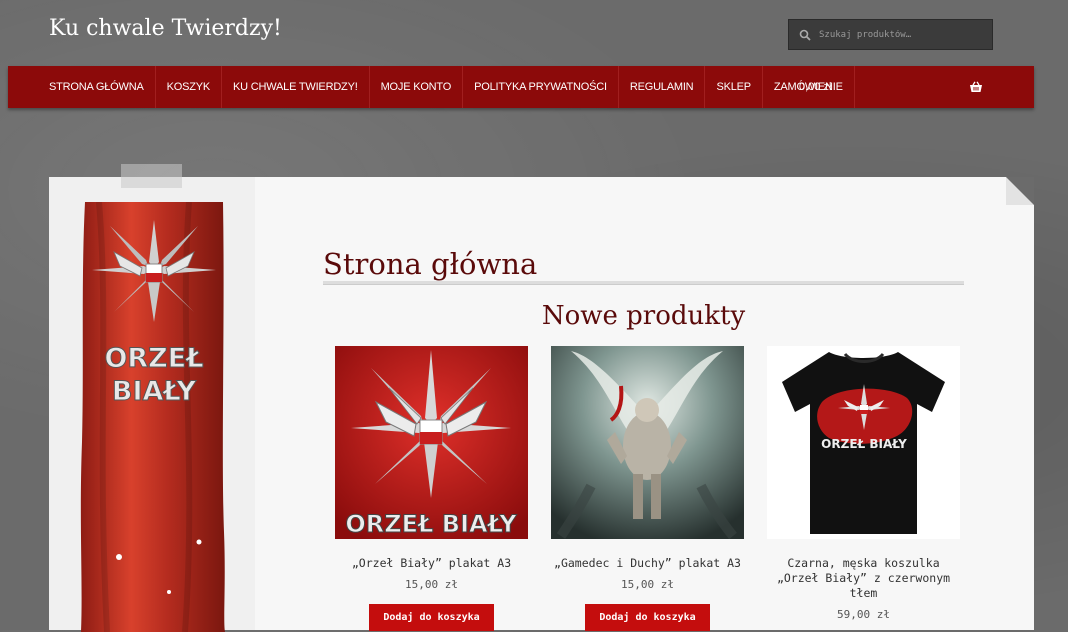 This screenshot has height=632, width=1068. What do you see at coordinates (976, 87) in the screenshot?
I see `basket-icon` at bounding box center [976, 87].